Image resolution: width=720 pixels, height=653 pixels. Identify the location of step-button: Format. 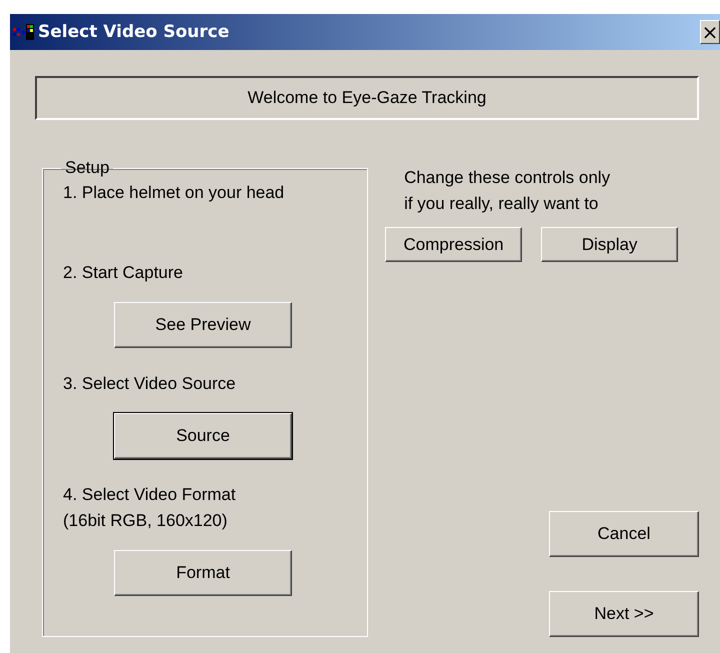
(203, 573).